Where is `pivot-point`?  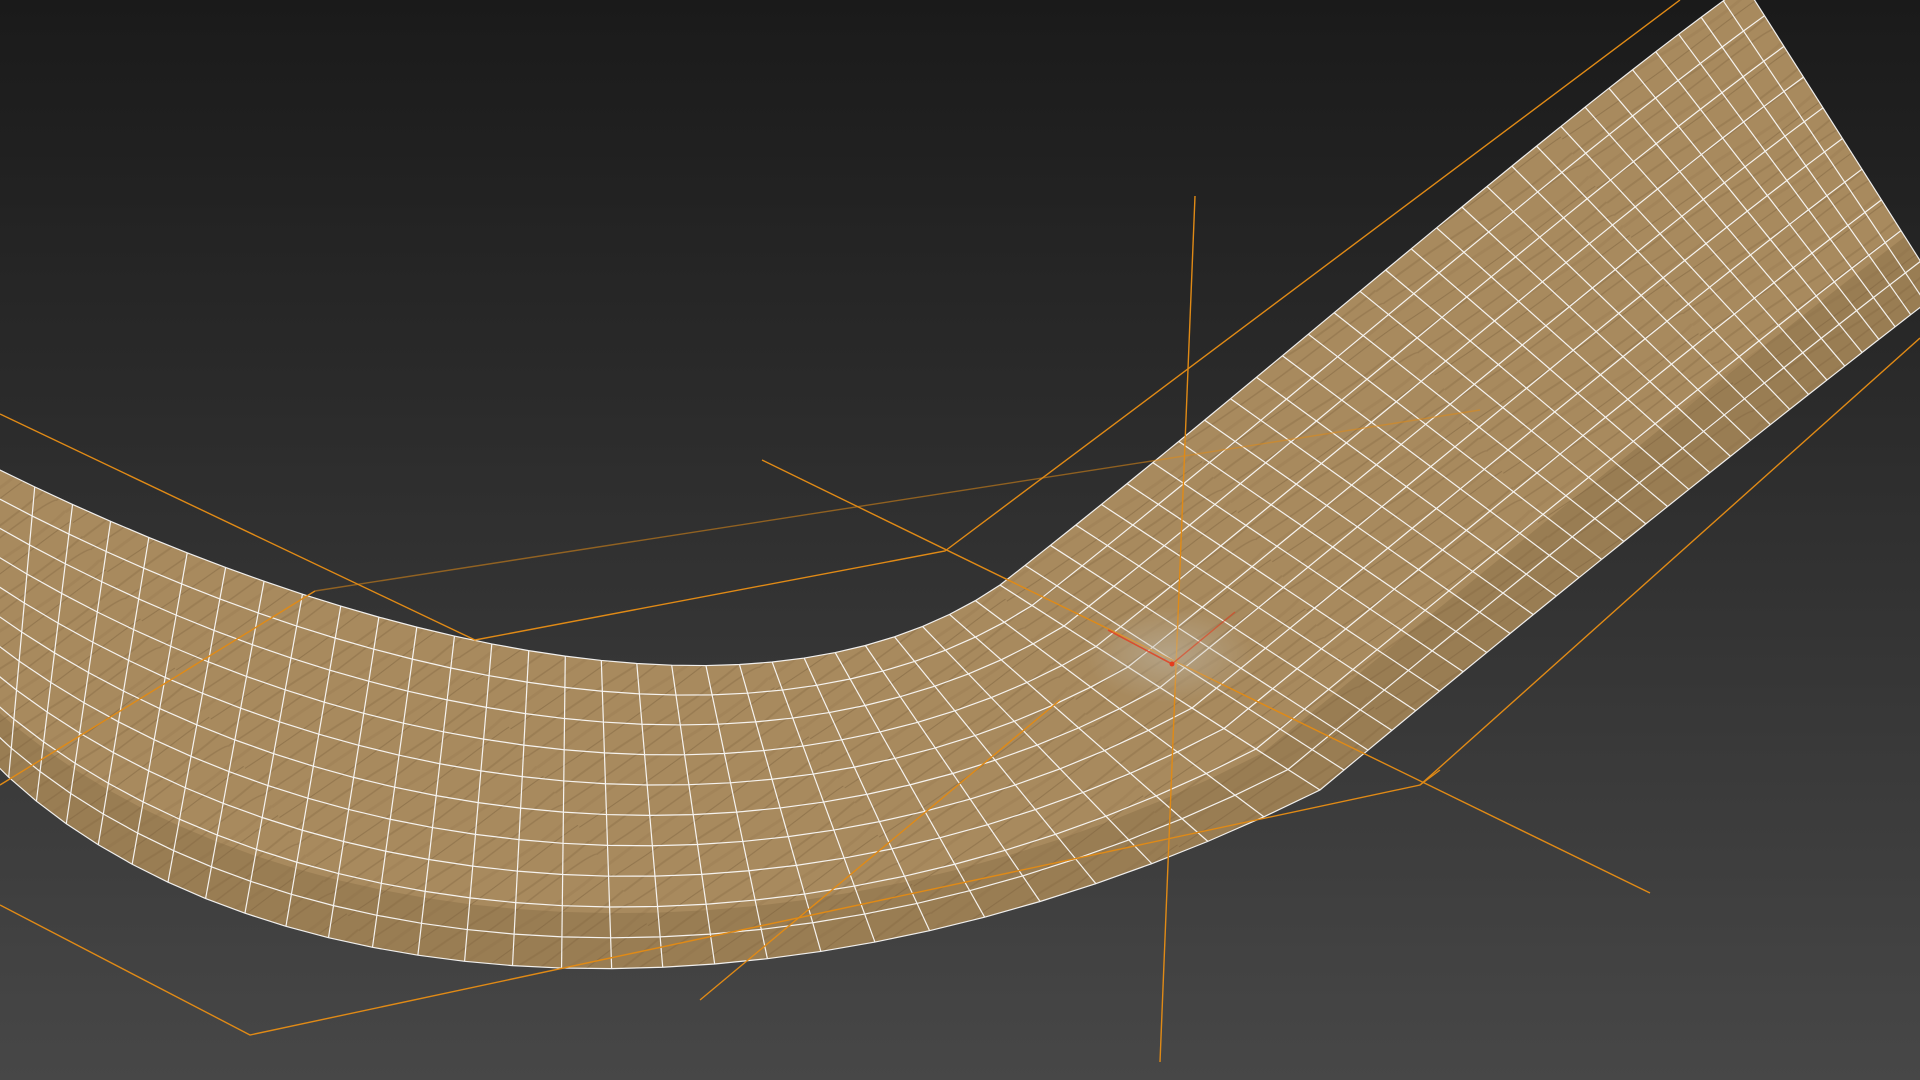 pivot-point is located at coordinates (1170, 655).